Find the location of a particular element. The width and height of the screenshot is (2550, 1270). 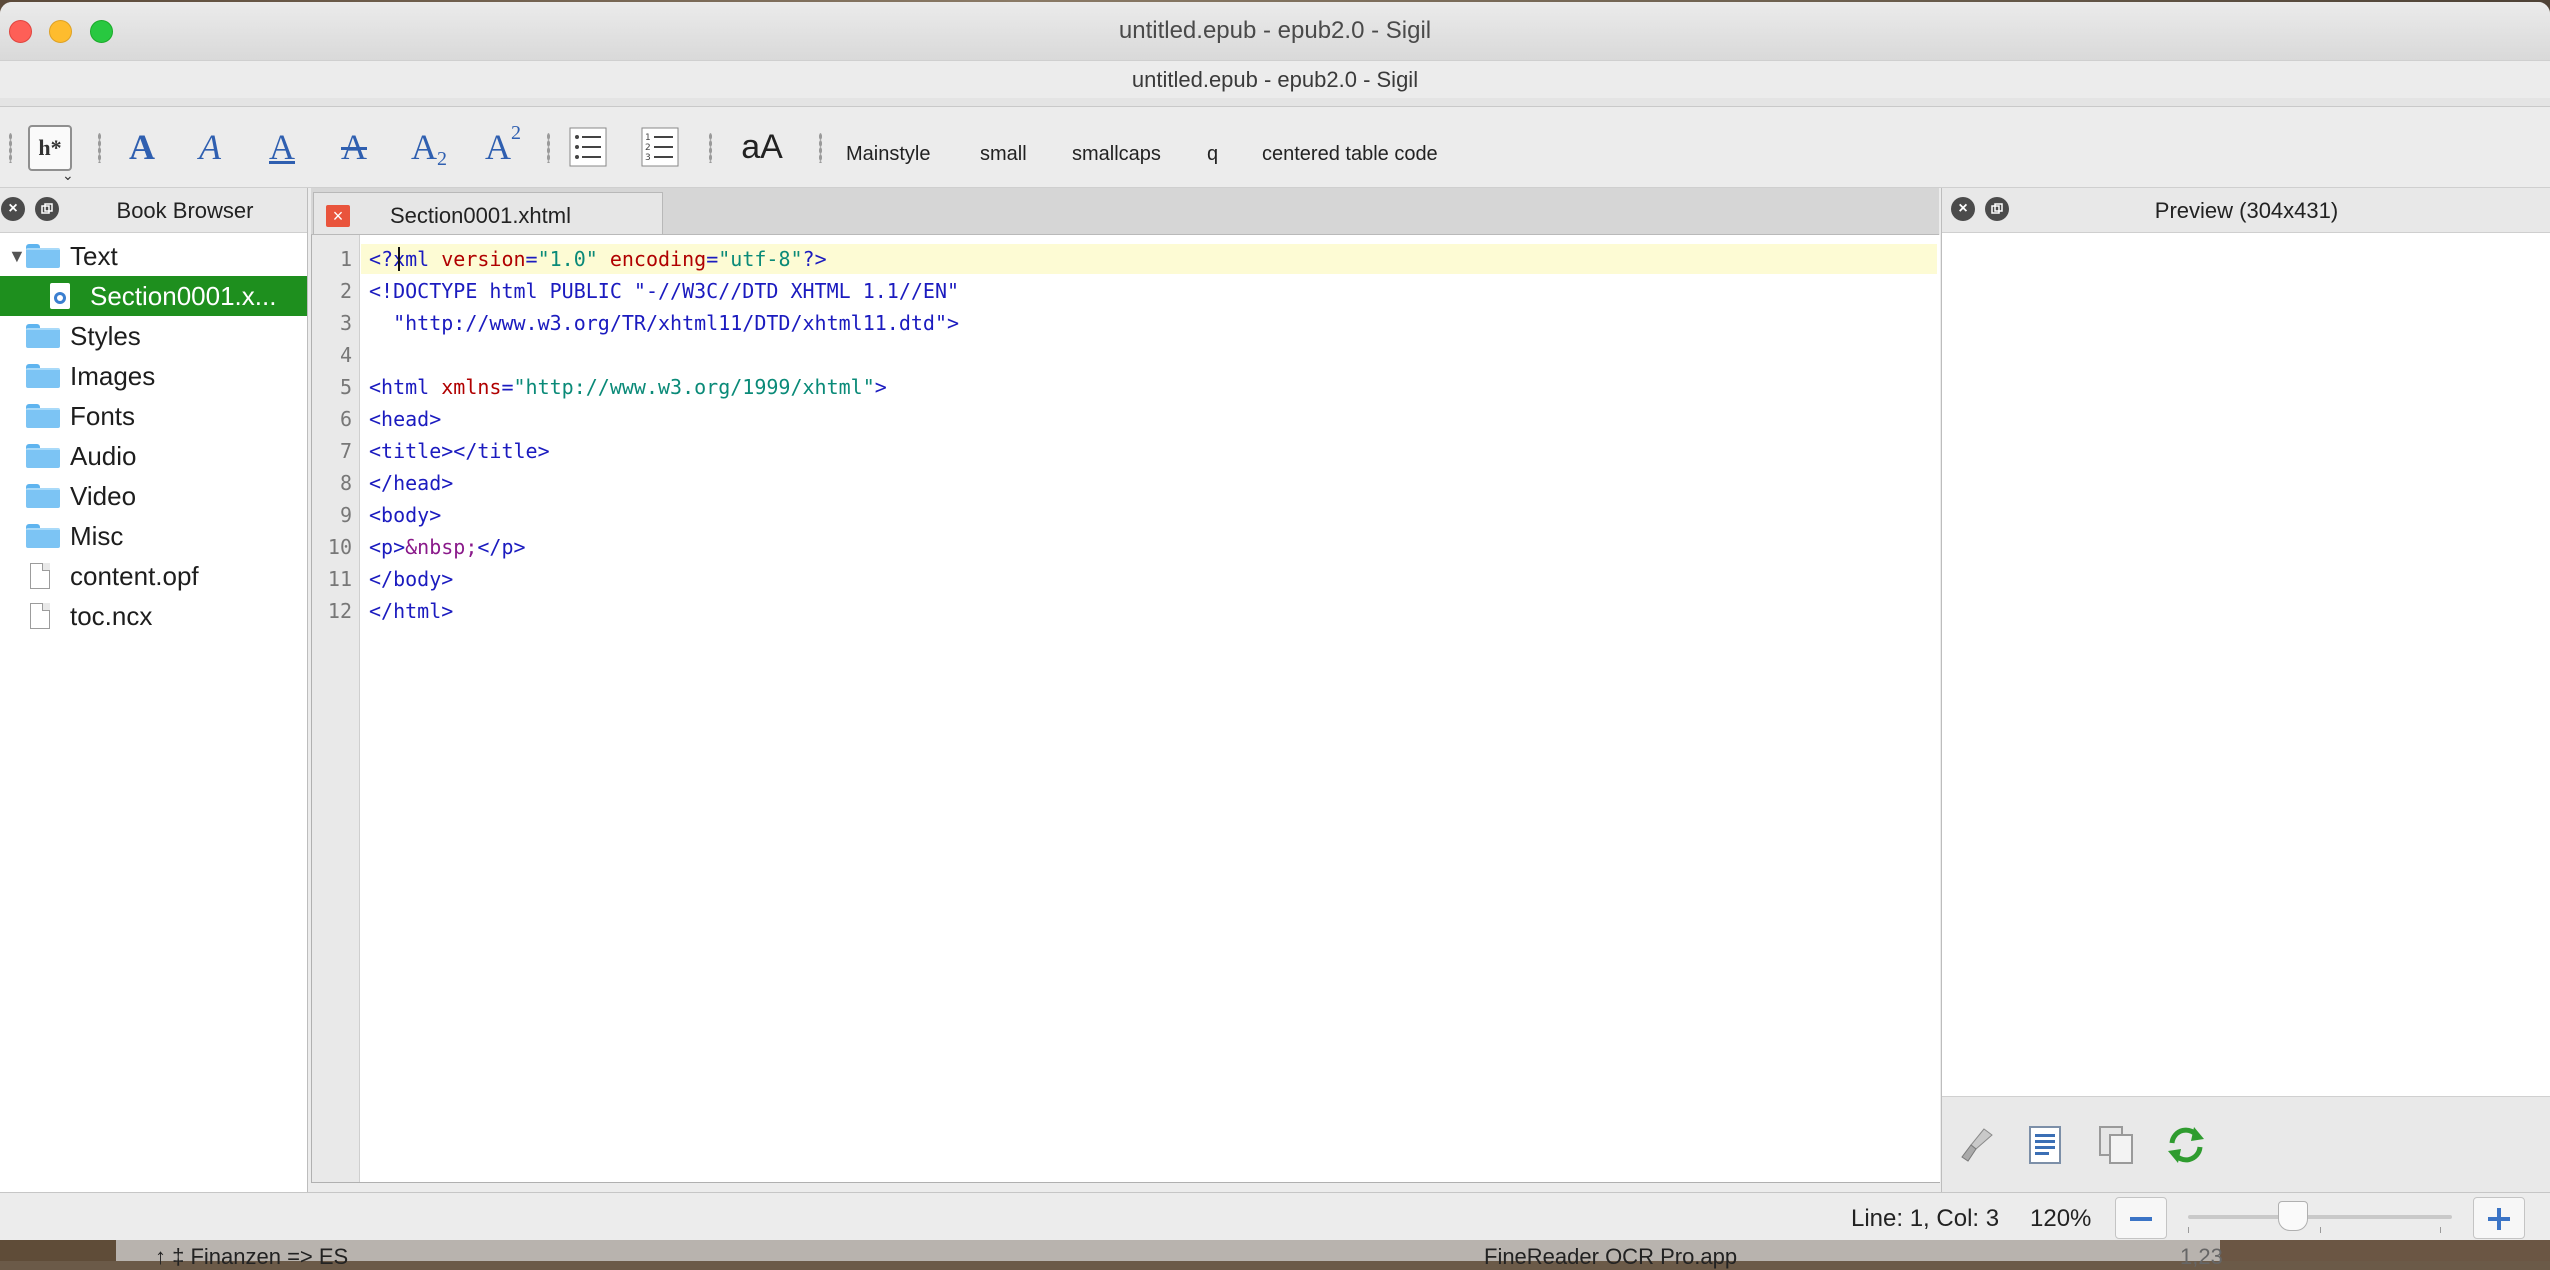

tree-item-label: Images is located at coordinates (113, 375).